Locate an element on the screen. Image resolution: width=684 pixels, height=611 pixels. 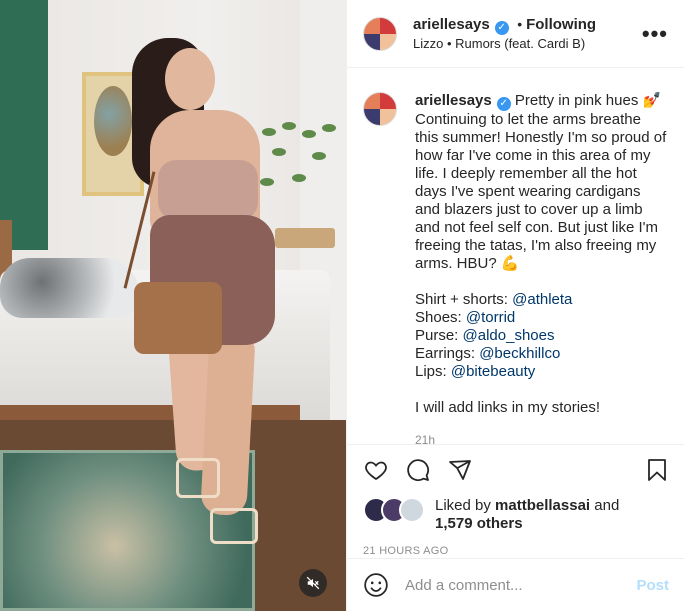
likes-count: 1,579 others is located at coordinates (479, 523).